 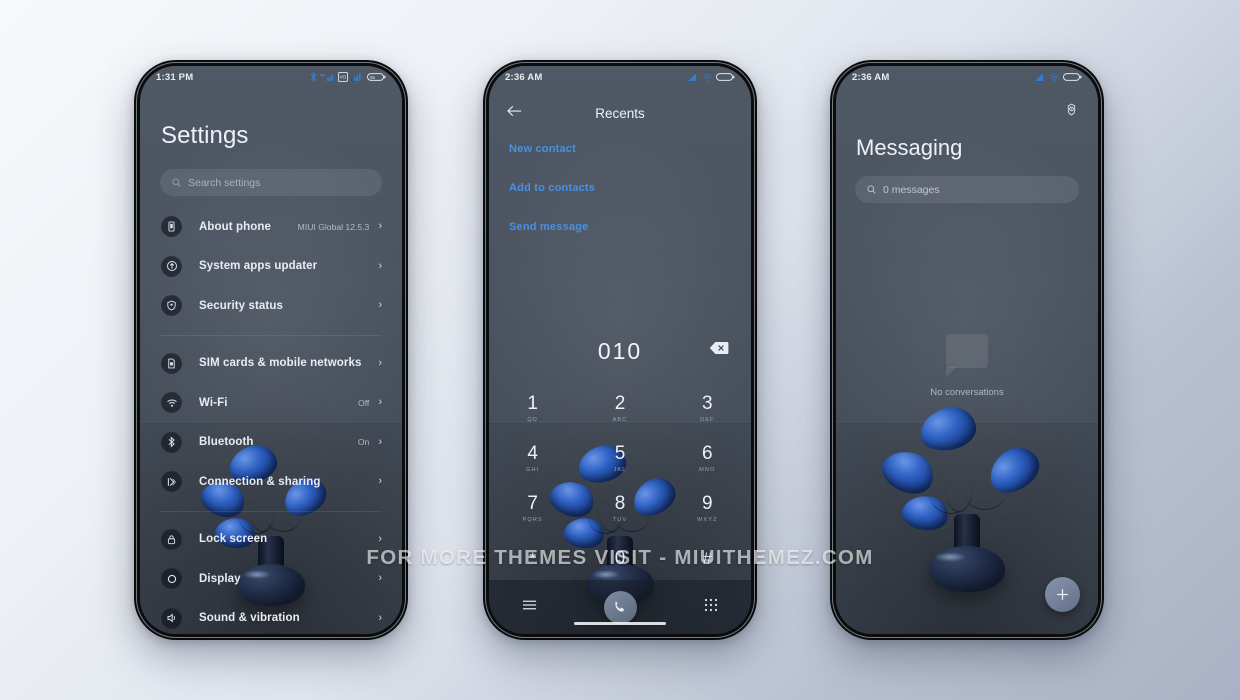 I want to click on dialpad-key-5: 5 JKL, so click(x=619, y=458).